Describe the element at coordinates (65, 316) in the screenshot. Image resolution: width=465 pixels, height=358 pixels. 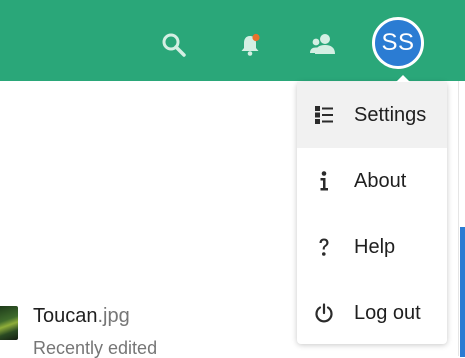
I see `file-name-base: Toucan` at that location.